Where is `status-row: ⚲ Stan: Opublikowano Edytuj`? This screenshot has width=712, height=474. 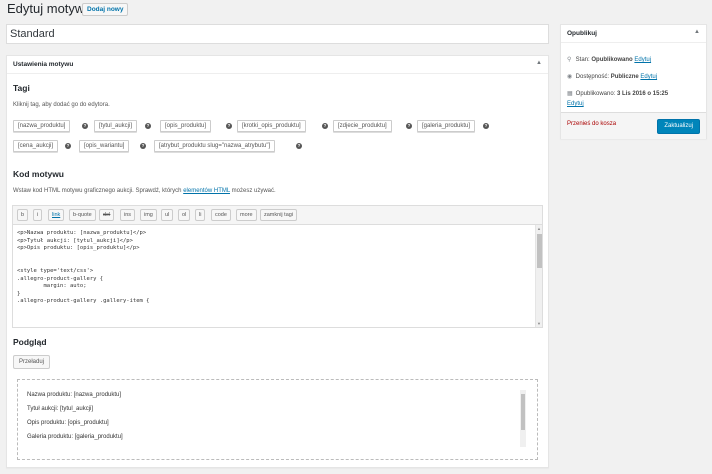 status-row: ⚲ Stan: Opublikowano Edytuj is located at coordinates (609, 59).